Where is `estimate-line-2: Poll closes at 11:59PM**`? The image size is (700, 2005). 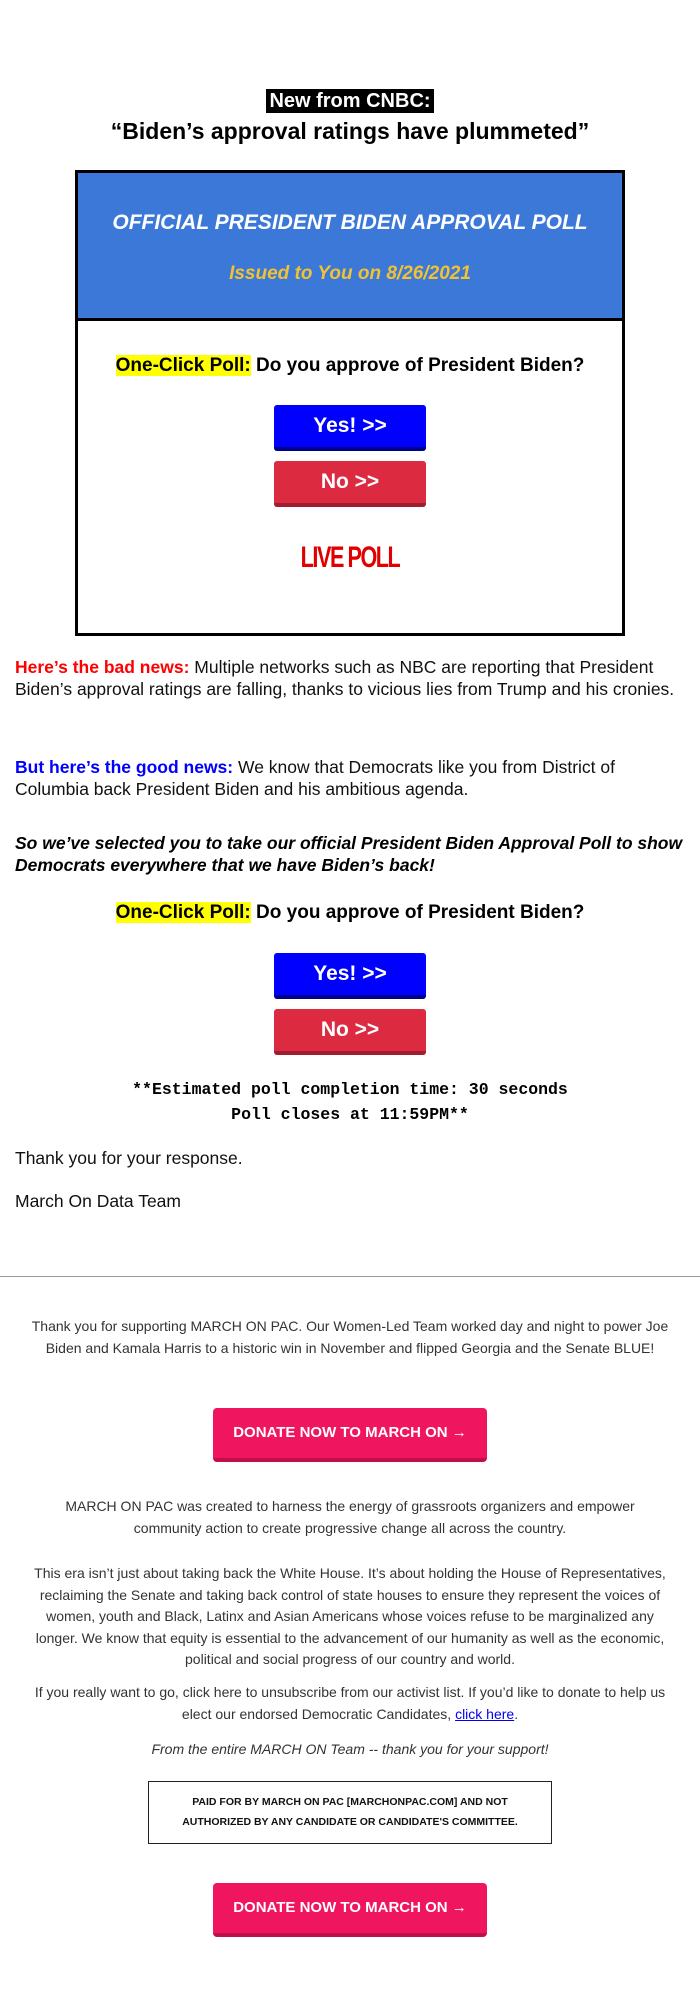 estimate-line-2: Poll closes at 11:59PM** is located at coordinates (350, 1114).